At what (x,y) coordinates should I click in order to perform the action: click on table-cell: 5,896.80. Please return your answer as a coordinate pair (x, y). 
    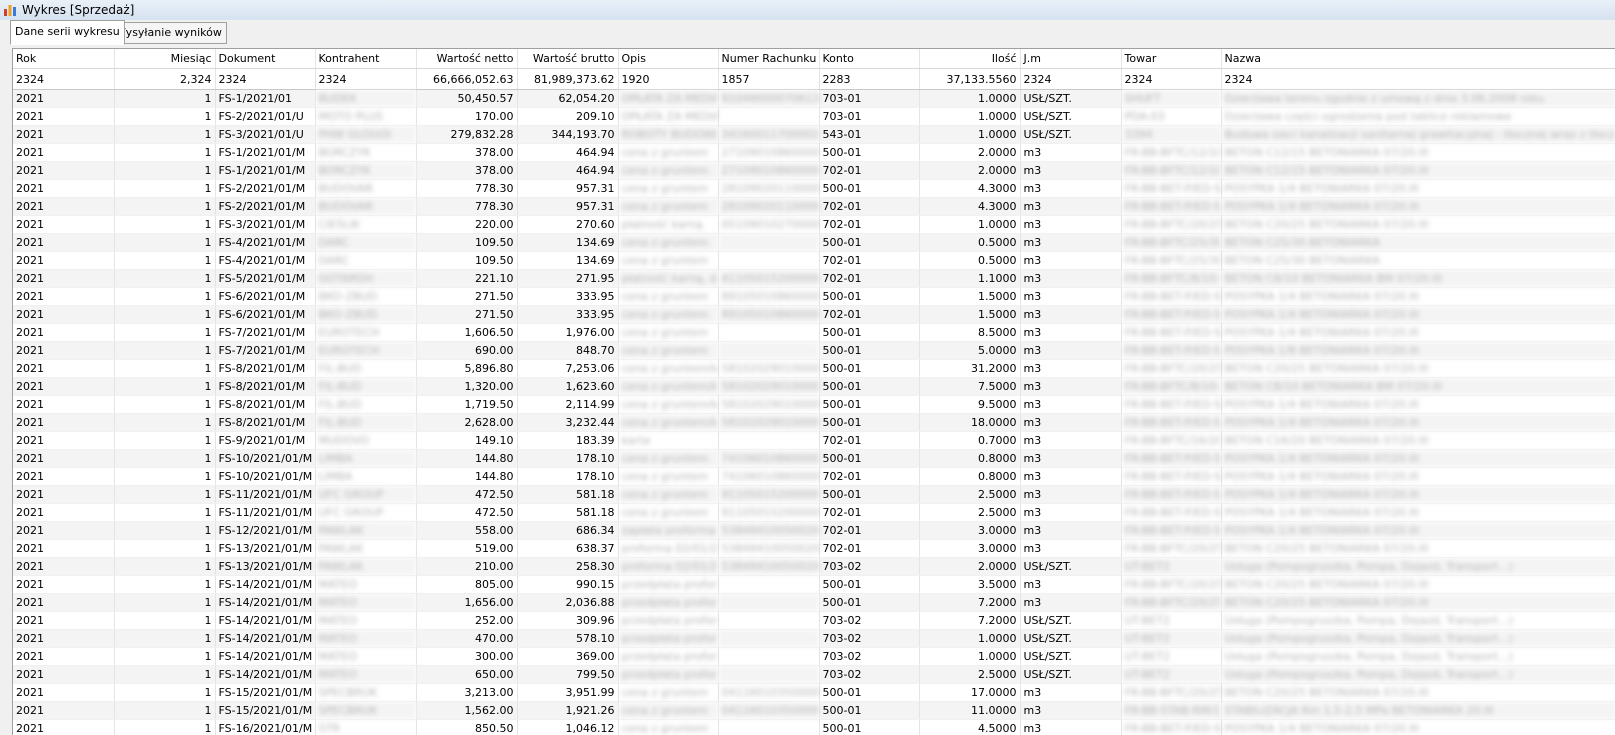
    Looking at the image, I should click on (466, 369).